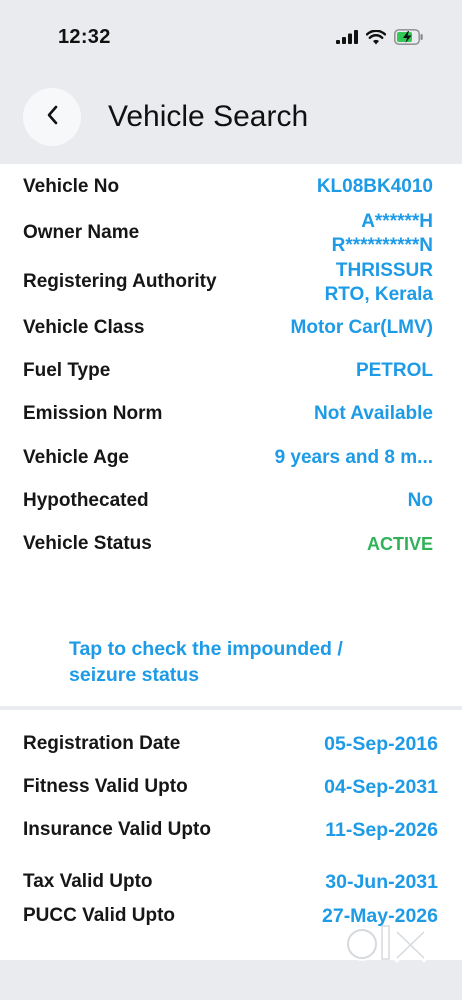  I want to click on validity-label: Registration Date, so click(102, 743).